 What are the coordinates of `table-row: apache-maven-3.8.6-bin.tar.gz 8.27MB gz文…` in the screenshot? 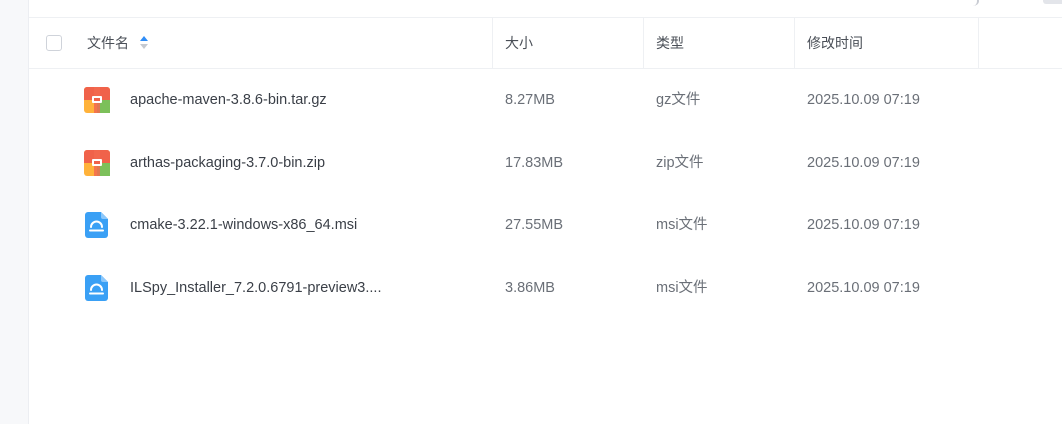 It's located at (545, 100).